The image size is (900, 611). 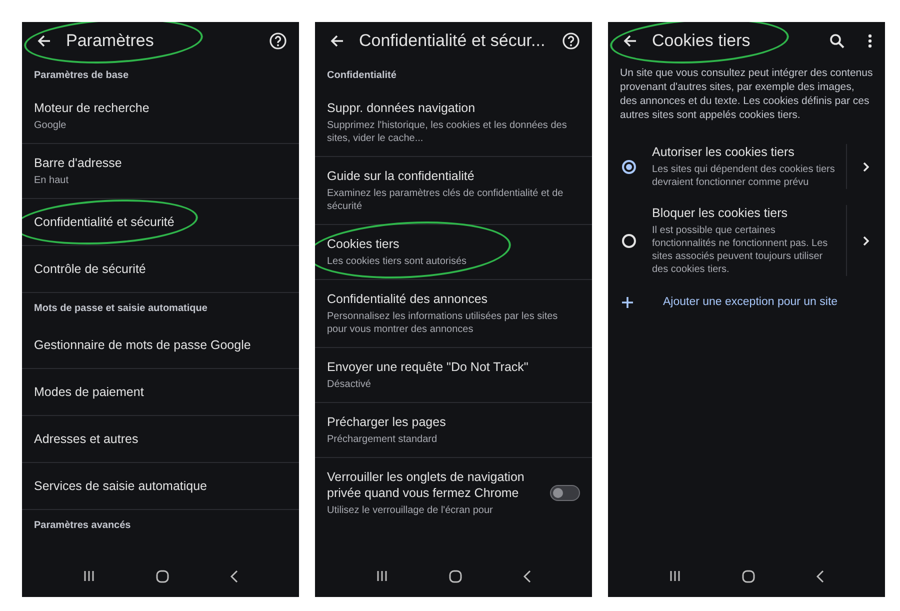 I want to click on option-description: Il est possible que certaines fonctionnalités ne fonctionnent pas. Les sites associés peuvent toujours utiliser des cookies tiers., so click(x=740, y=250).